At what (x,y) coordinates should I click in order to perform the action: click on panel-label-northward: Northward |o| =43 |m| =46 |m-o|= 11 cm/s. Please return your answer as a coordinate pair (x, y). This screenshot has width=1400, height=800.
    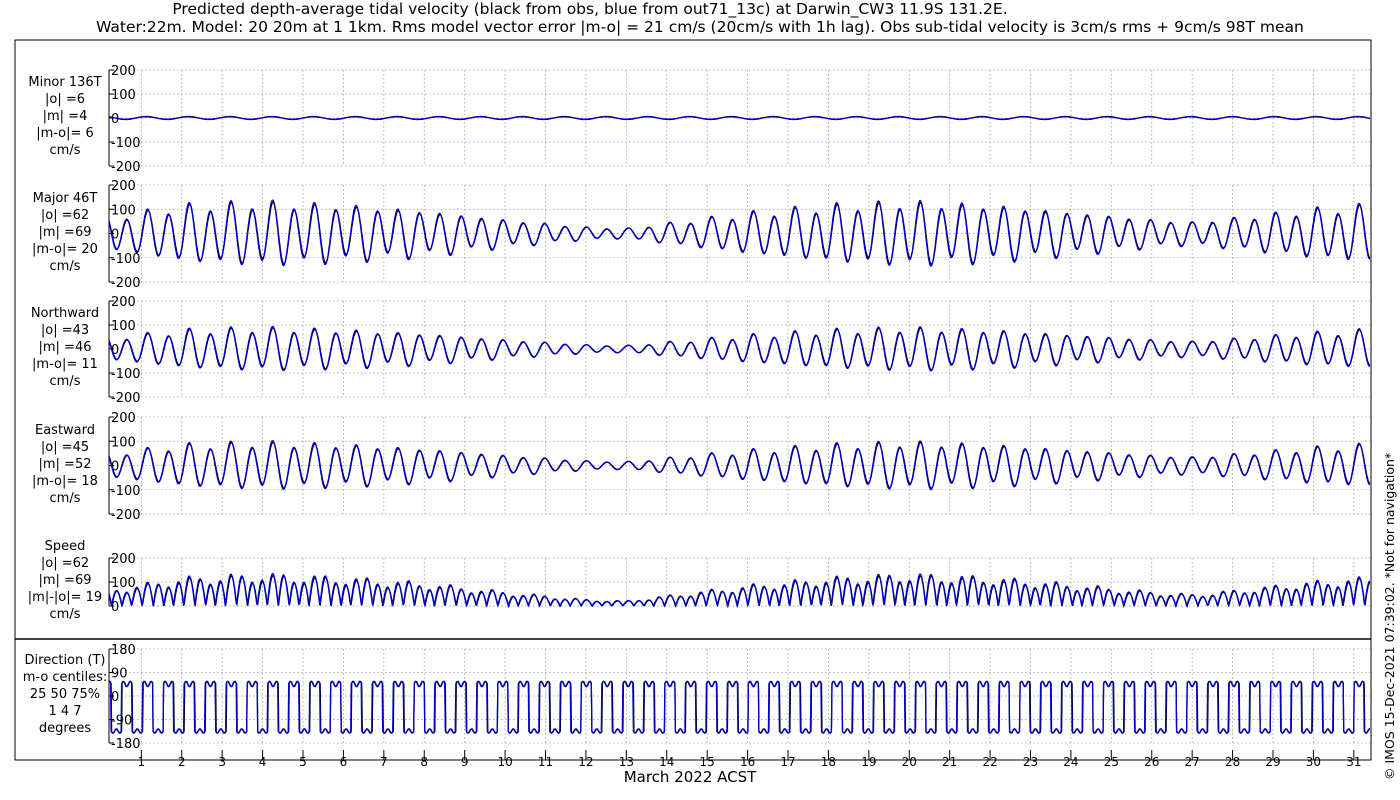
    Looking at the image, I should click on (65, 347).